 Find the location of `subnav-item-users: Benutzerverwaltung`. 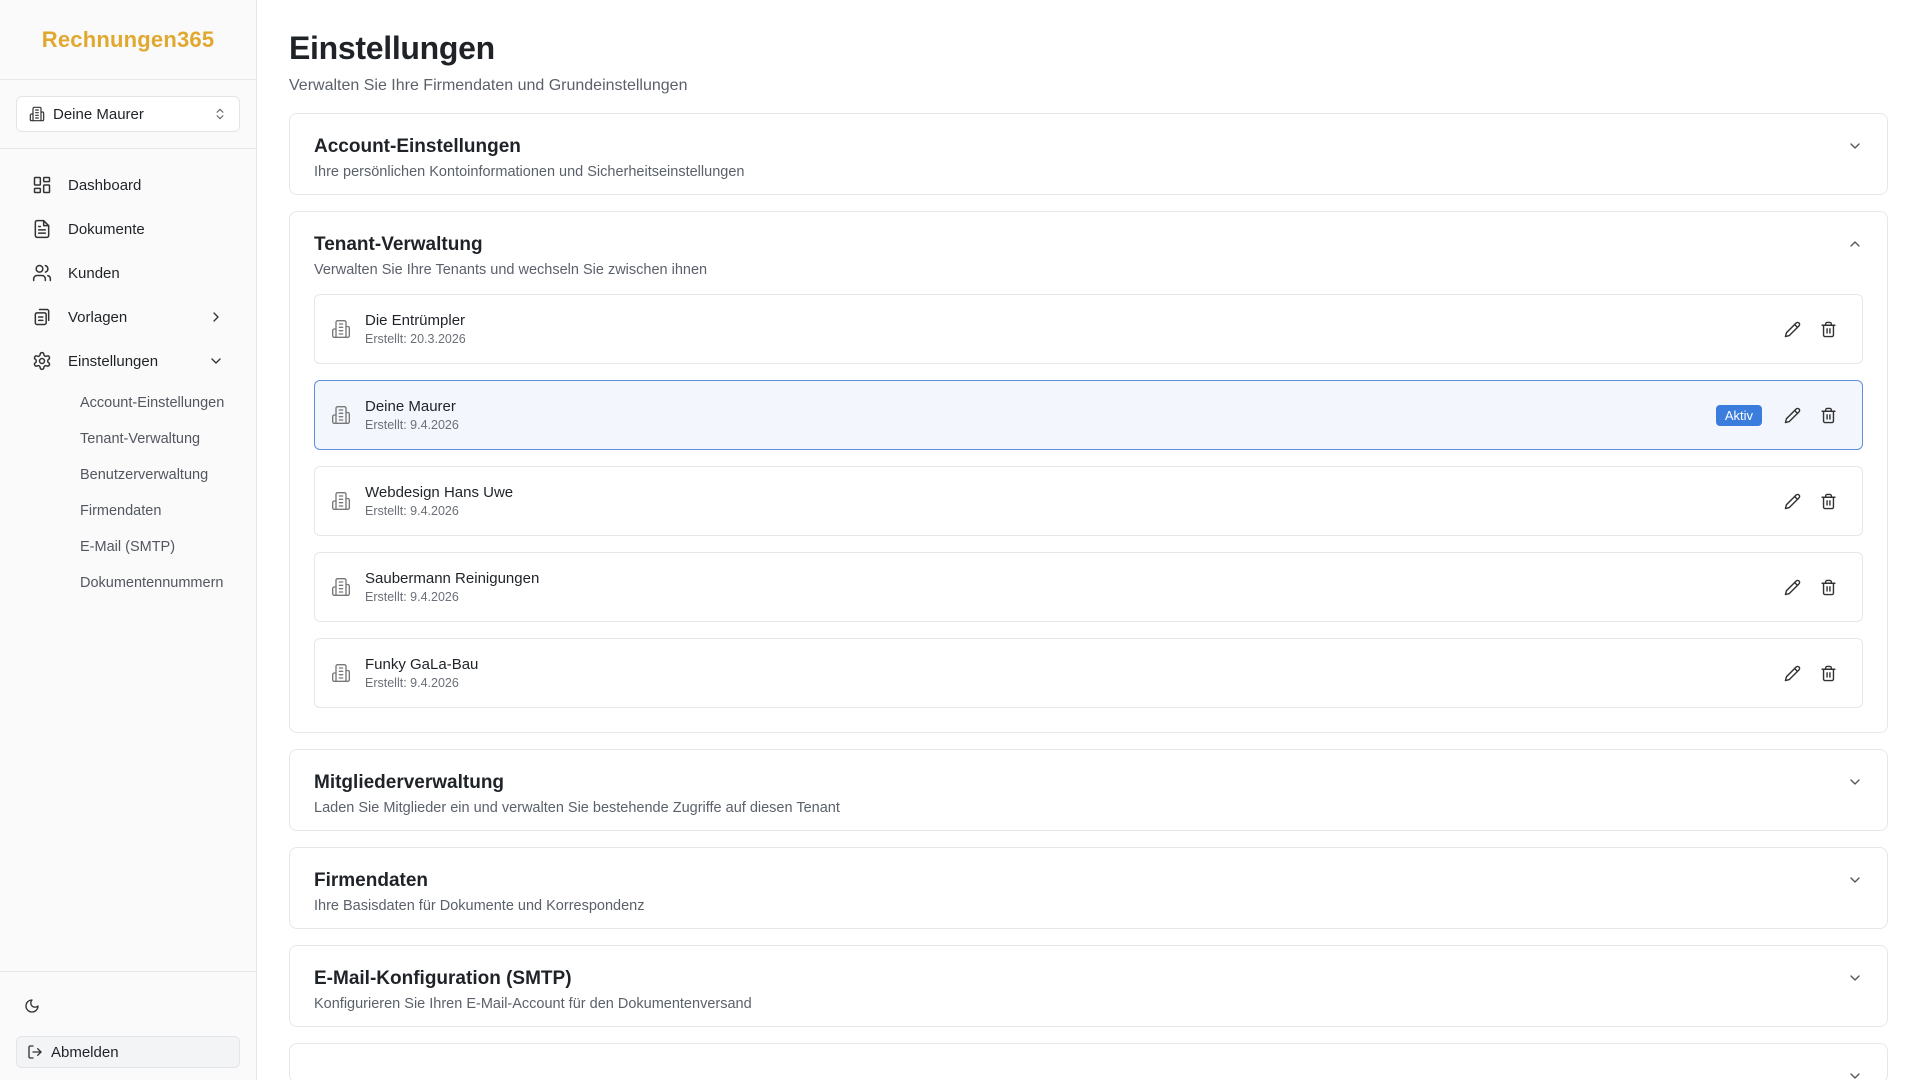

subnav-item-users: Benutzerverwaltung is located at coordinates (152, 475).